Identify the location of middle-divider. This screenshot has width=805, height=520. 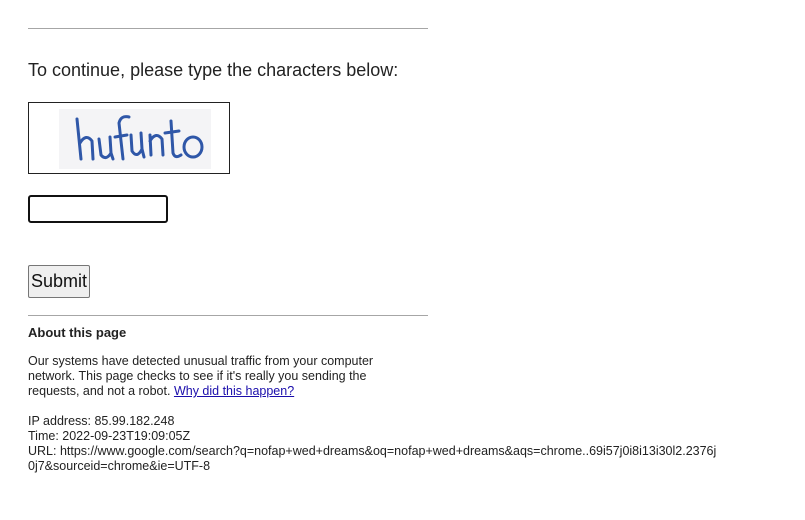
(228, 315).